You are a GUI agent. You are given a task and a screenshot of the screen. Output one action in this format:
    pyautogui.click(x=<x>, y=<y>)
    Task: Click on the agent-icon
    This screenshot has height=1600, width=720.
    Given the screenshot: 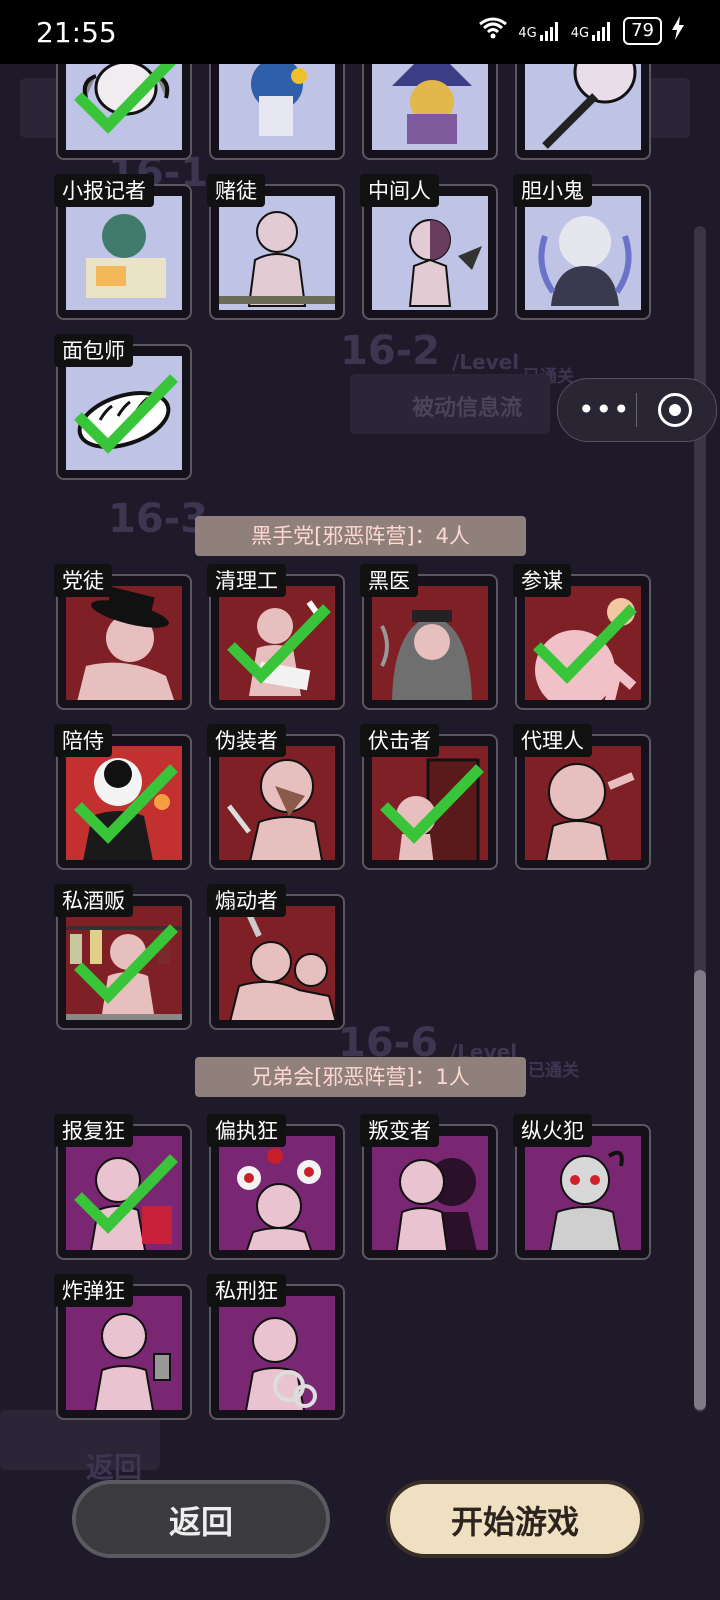 What is the action you would take?
    pyautogui.click(x=583, y=803)
    